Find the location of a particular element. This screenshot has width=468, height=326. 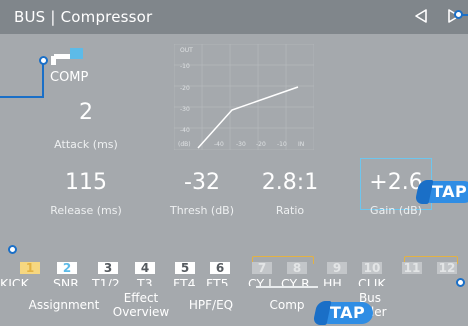

callout-line-comp is located at coordinates (22, 97).